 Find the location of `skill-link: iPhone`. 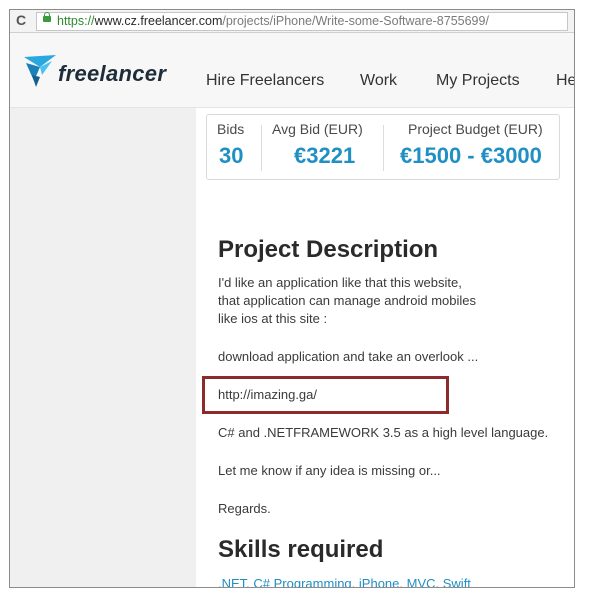

skill-link: iPhone is located at coordinates (379, 581).